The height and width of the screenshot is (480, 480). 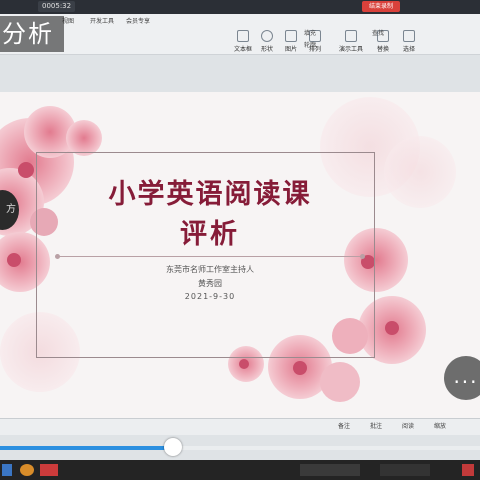 What do you see at coordinates (49, 470) in the screenshot?
I see `wps-icon` at bounding box center [49, 470].